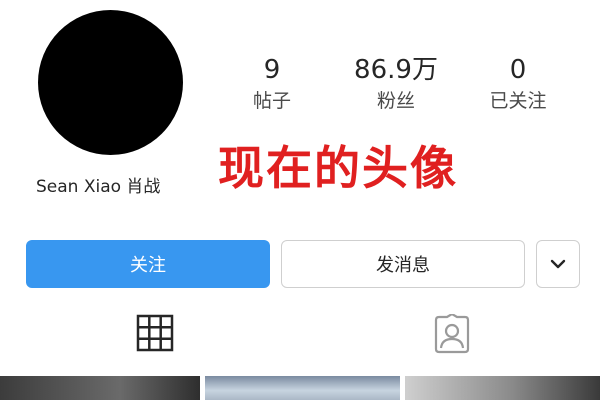  What do you see at coordinates (338, 168) in the screenshot?
I see `overlay-caption: 现在的头像` at bounding box center [338, 168].